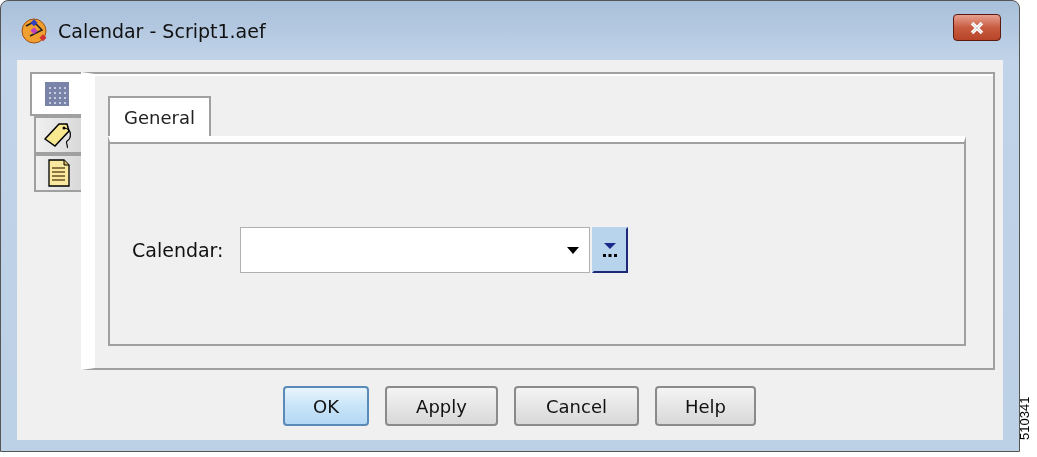 The image size is (1037, 457). Describe the element at coordinates (572, 250) in the screenshot. I see `caret-icon` at that location.